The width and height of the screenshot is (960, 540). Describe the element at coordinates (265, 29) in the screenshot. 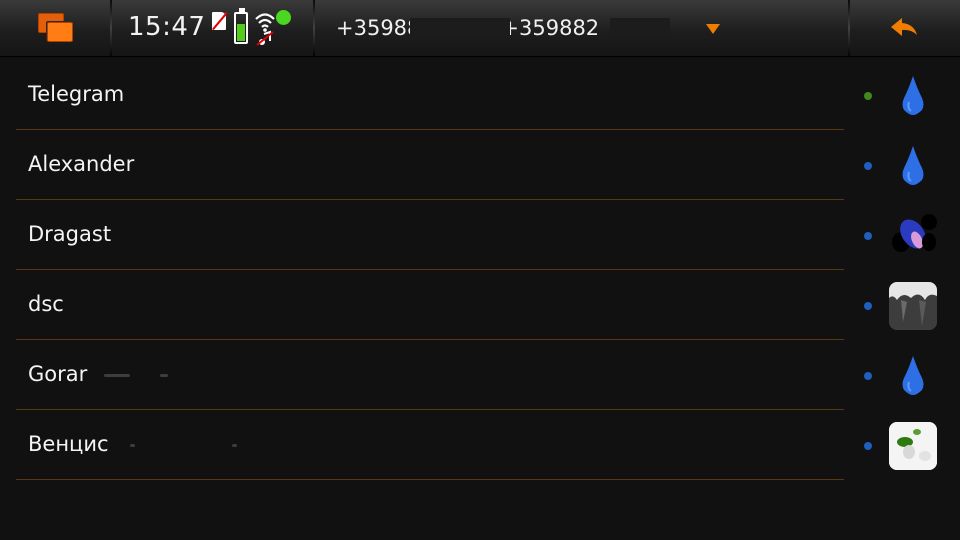

I see `wifi-icon` at that location.